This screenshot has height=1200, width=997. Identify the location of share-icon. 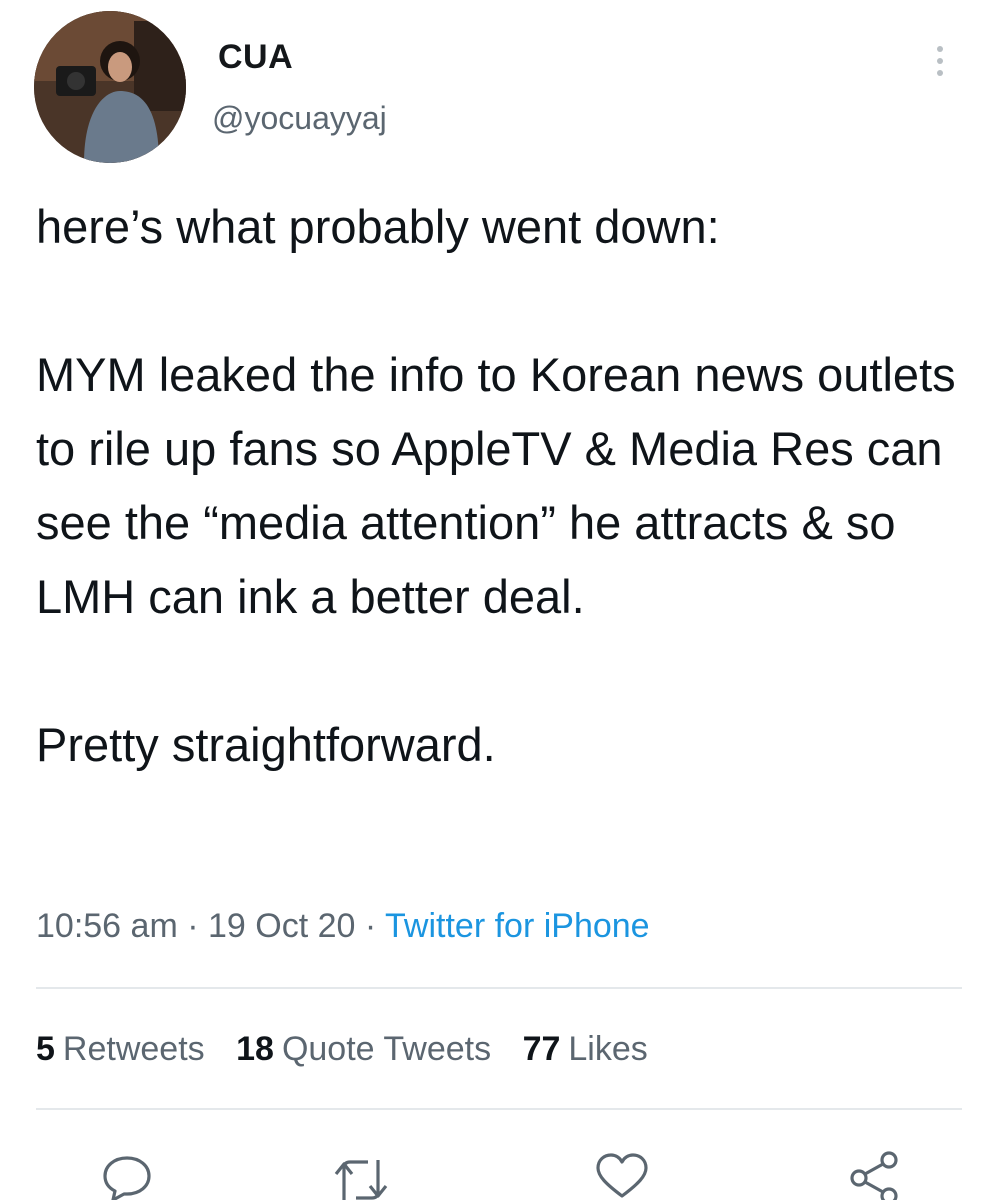
(875, 1175).